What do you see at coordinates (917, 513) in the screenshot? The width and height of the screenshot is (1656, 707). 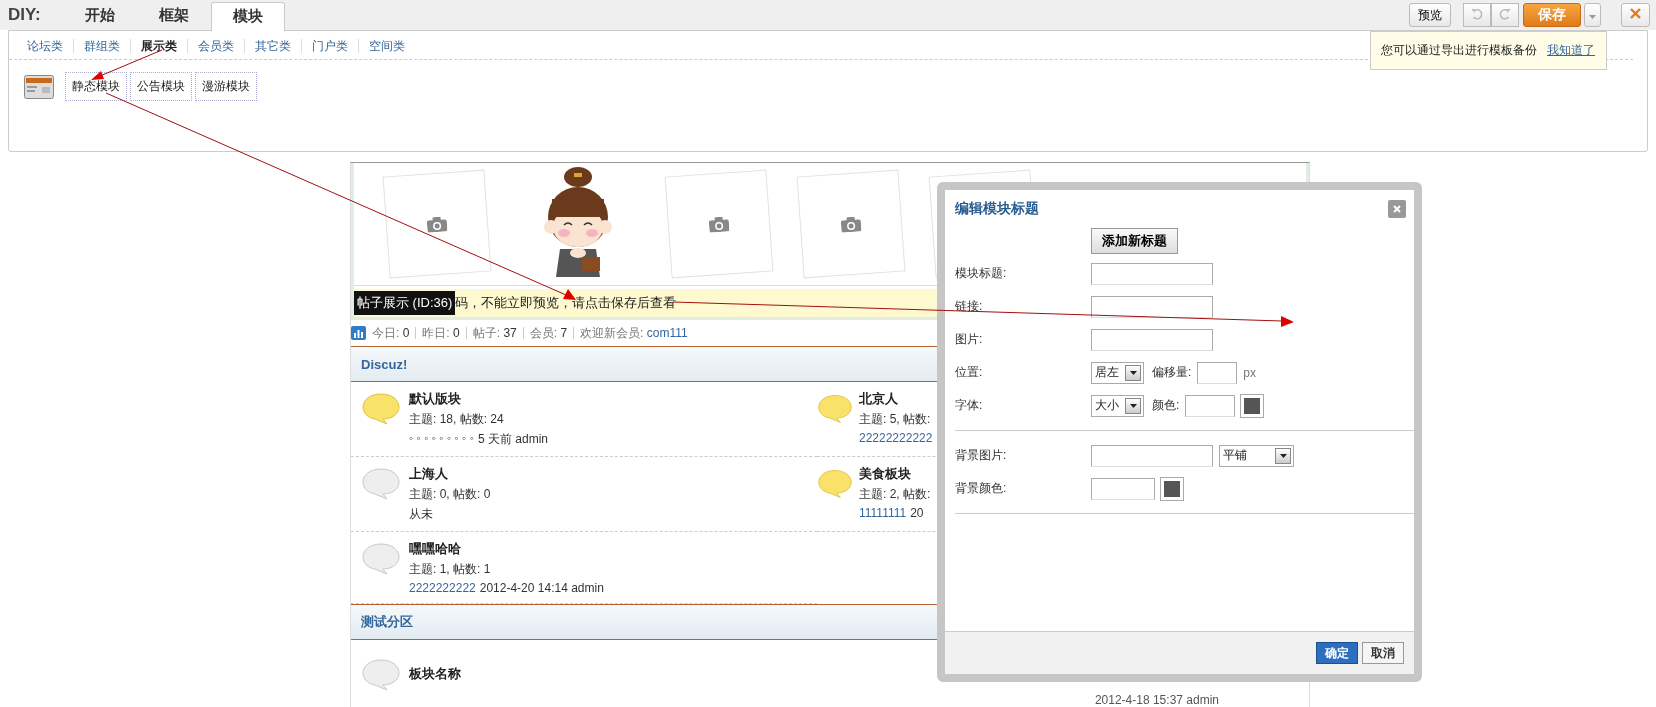 I see `last-post-info: 20` at bounding box center [917, 513].